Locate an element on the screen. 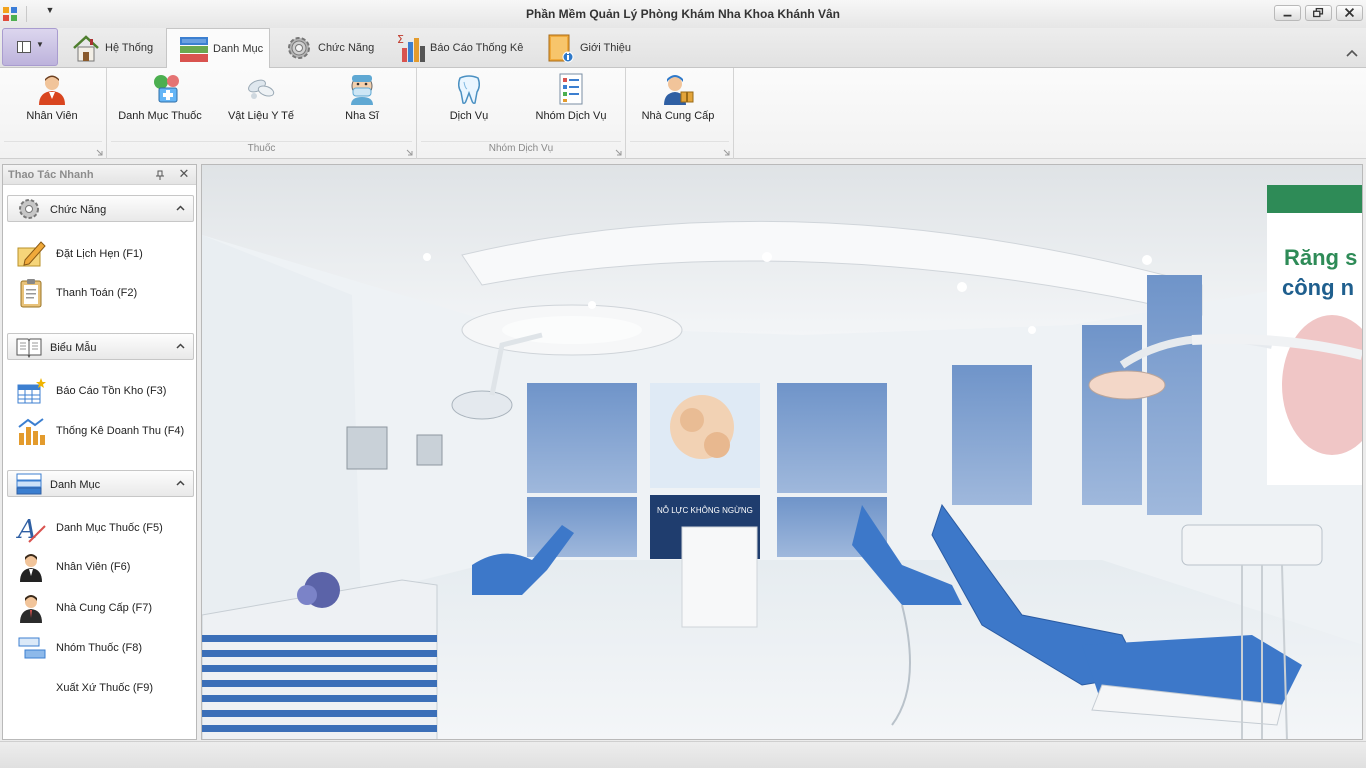  tab-he-thong: Hệ Thống is located at coordinates (111, 48).